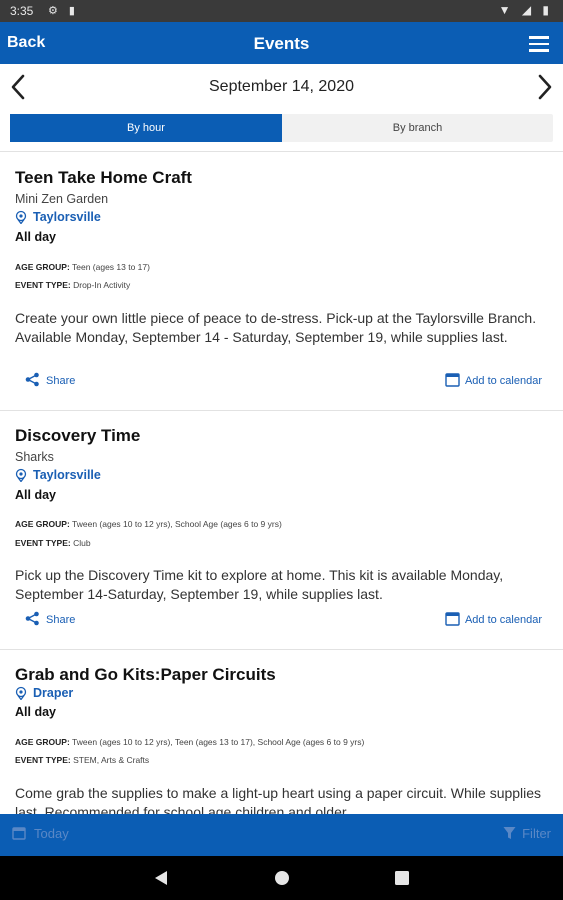 The height and width of the screenshot is (900, 563). I want to click on today-label: Today, so click(51, 833).